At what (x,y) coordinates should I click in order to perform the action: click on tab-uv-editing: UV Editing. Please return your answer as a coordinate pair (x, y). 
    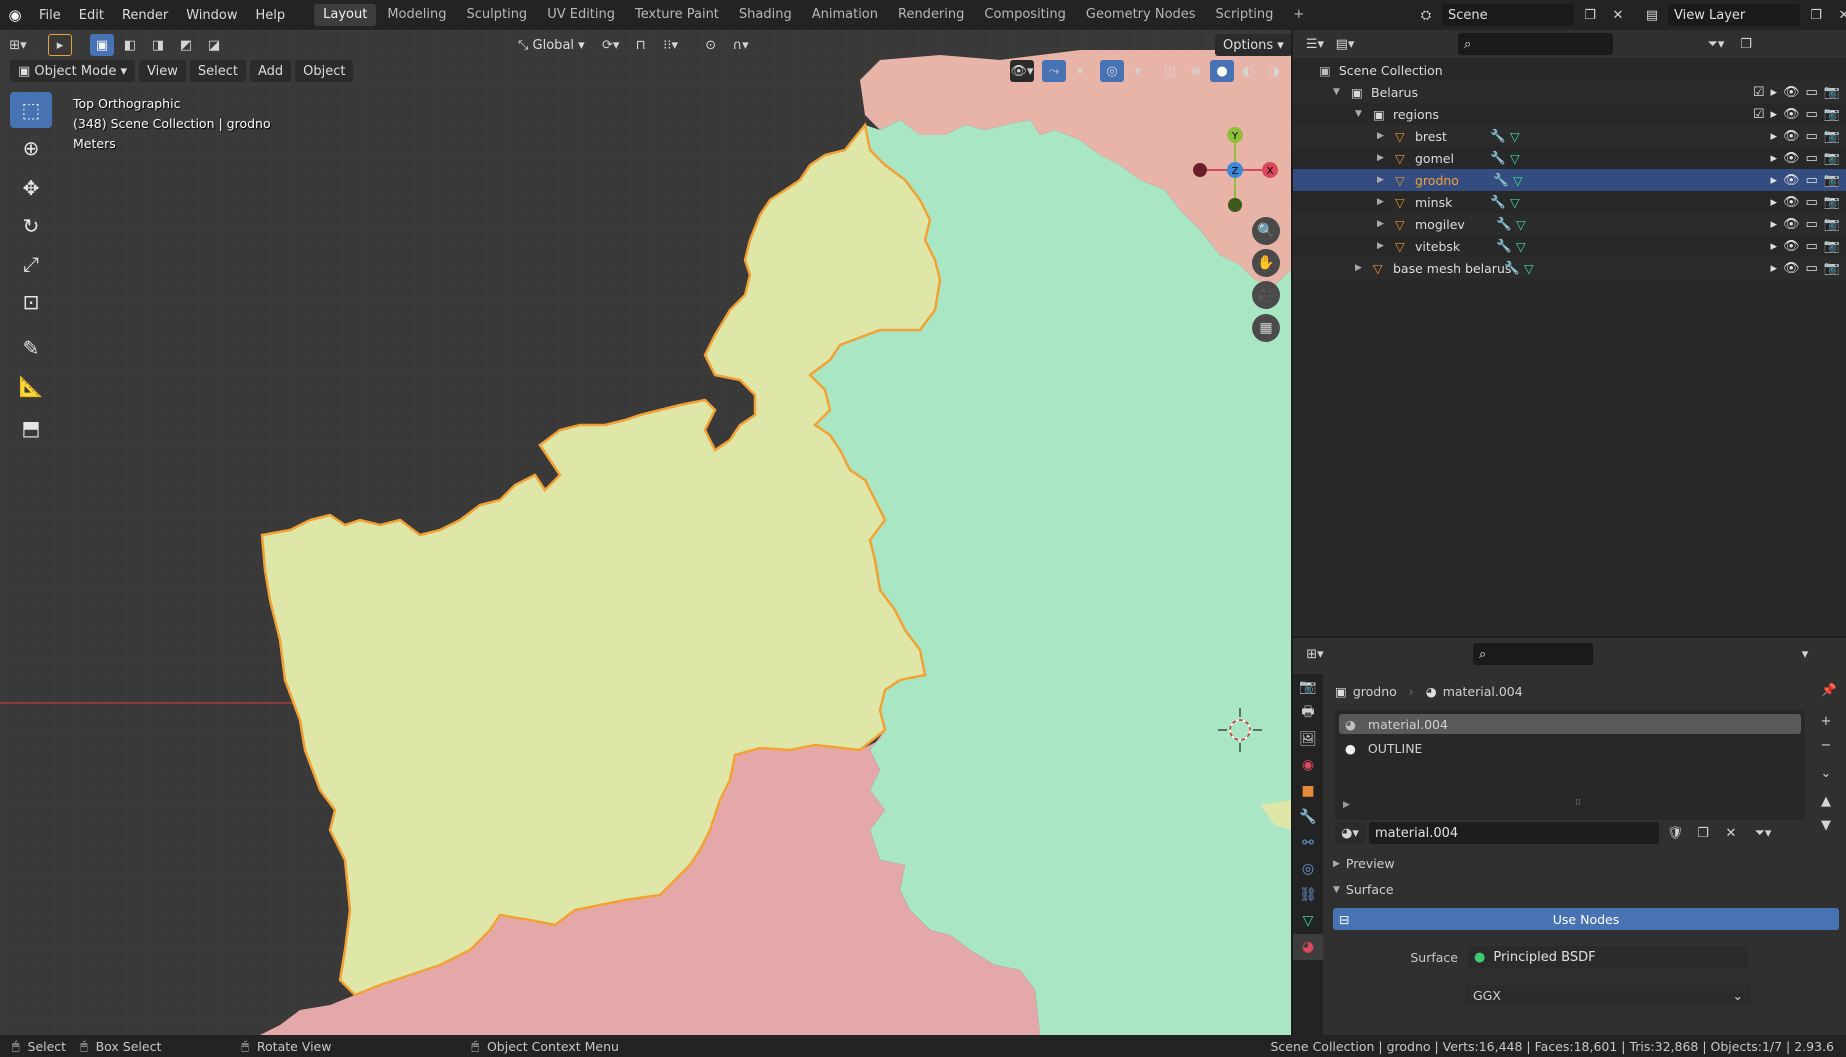
    Looking at the image, I should click on (581, 15).